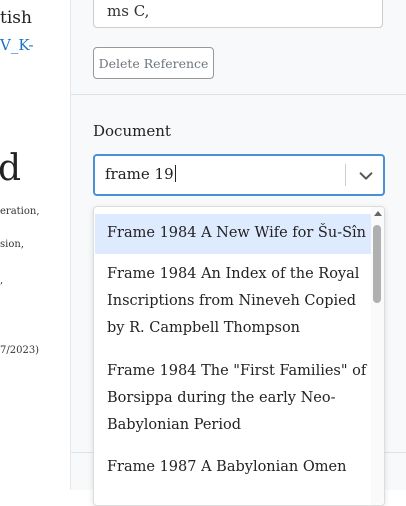  What do you see at coordinates (377, 356) in the screenshot?
I see `menu-scrollbar` at bounding box center [377, 356].